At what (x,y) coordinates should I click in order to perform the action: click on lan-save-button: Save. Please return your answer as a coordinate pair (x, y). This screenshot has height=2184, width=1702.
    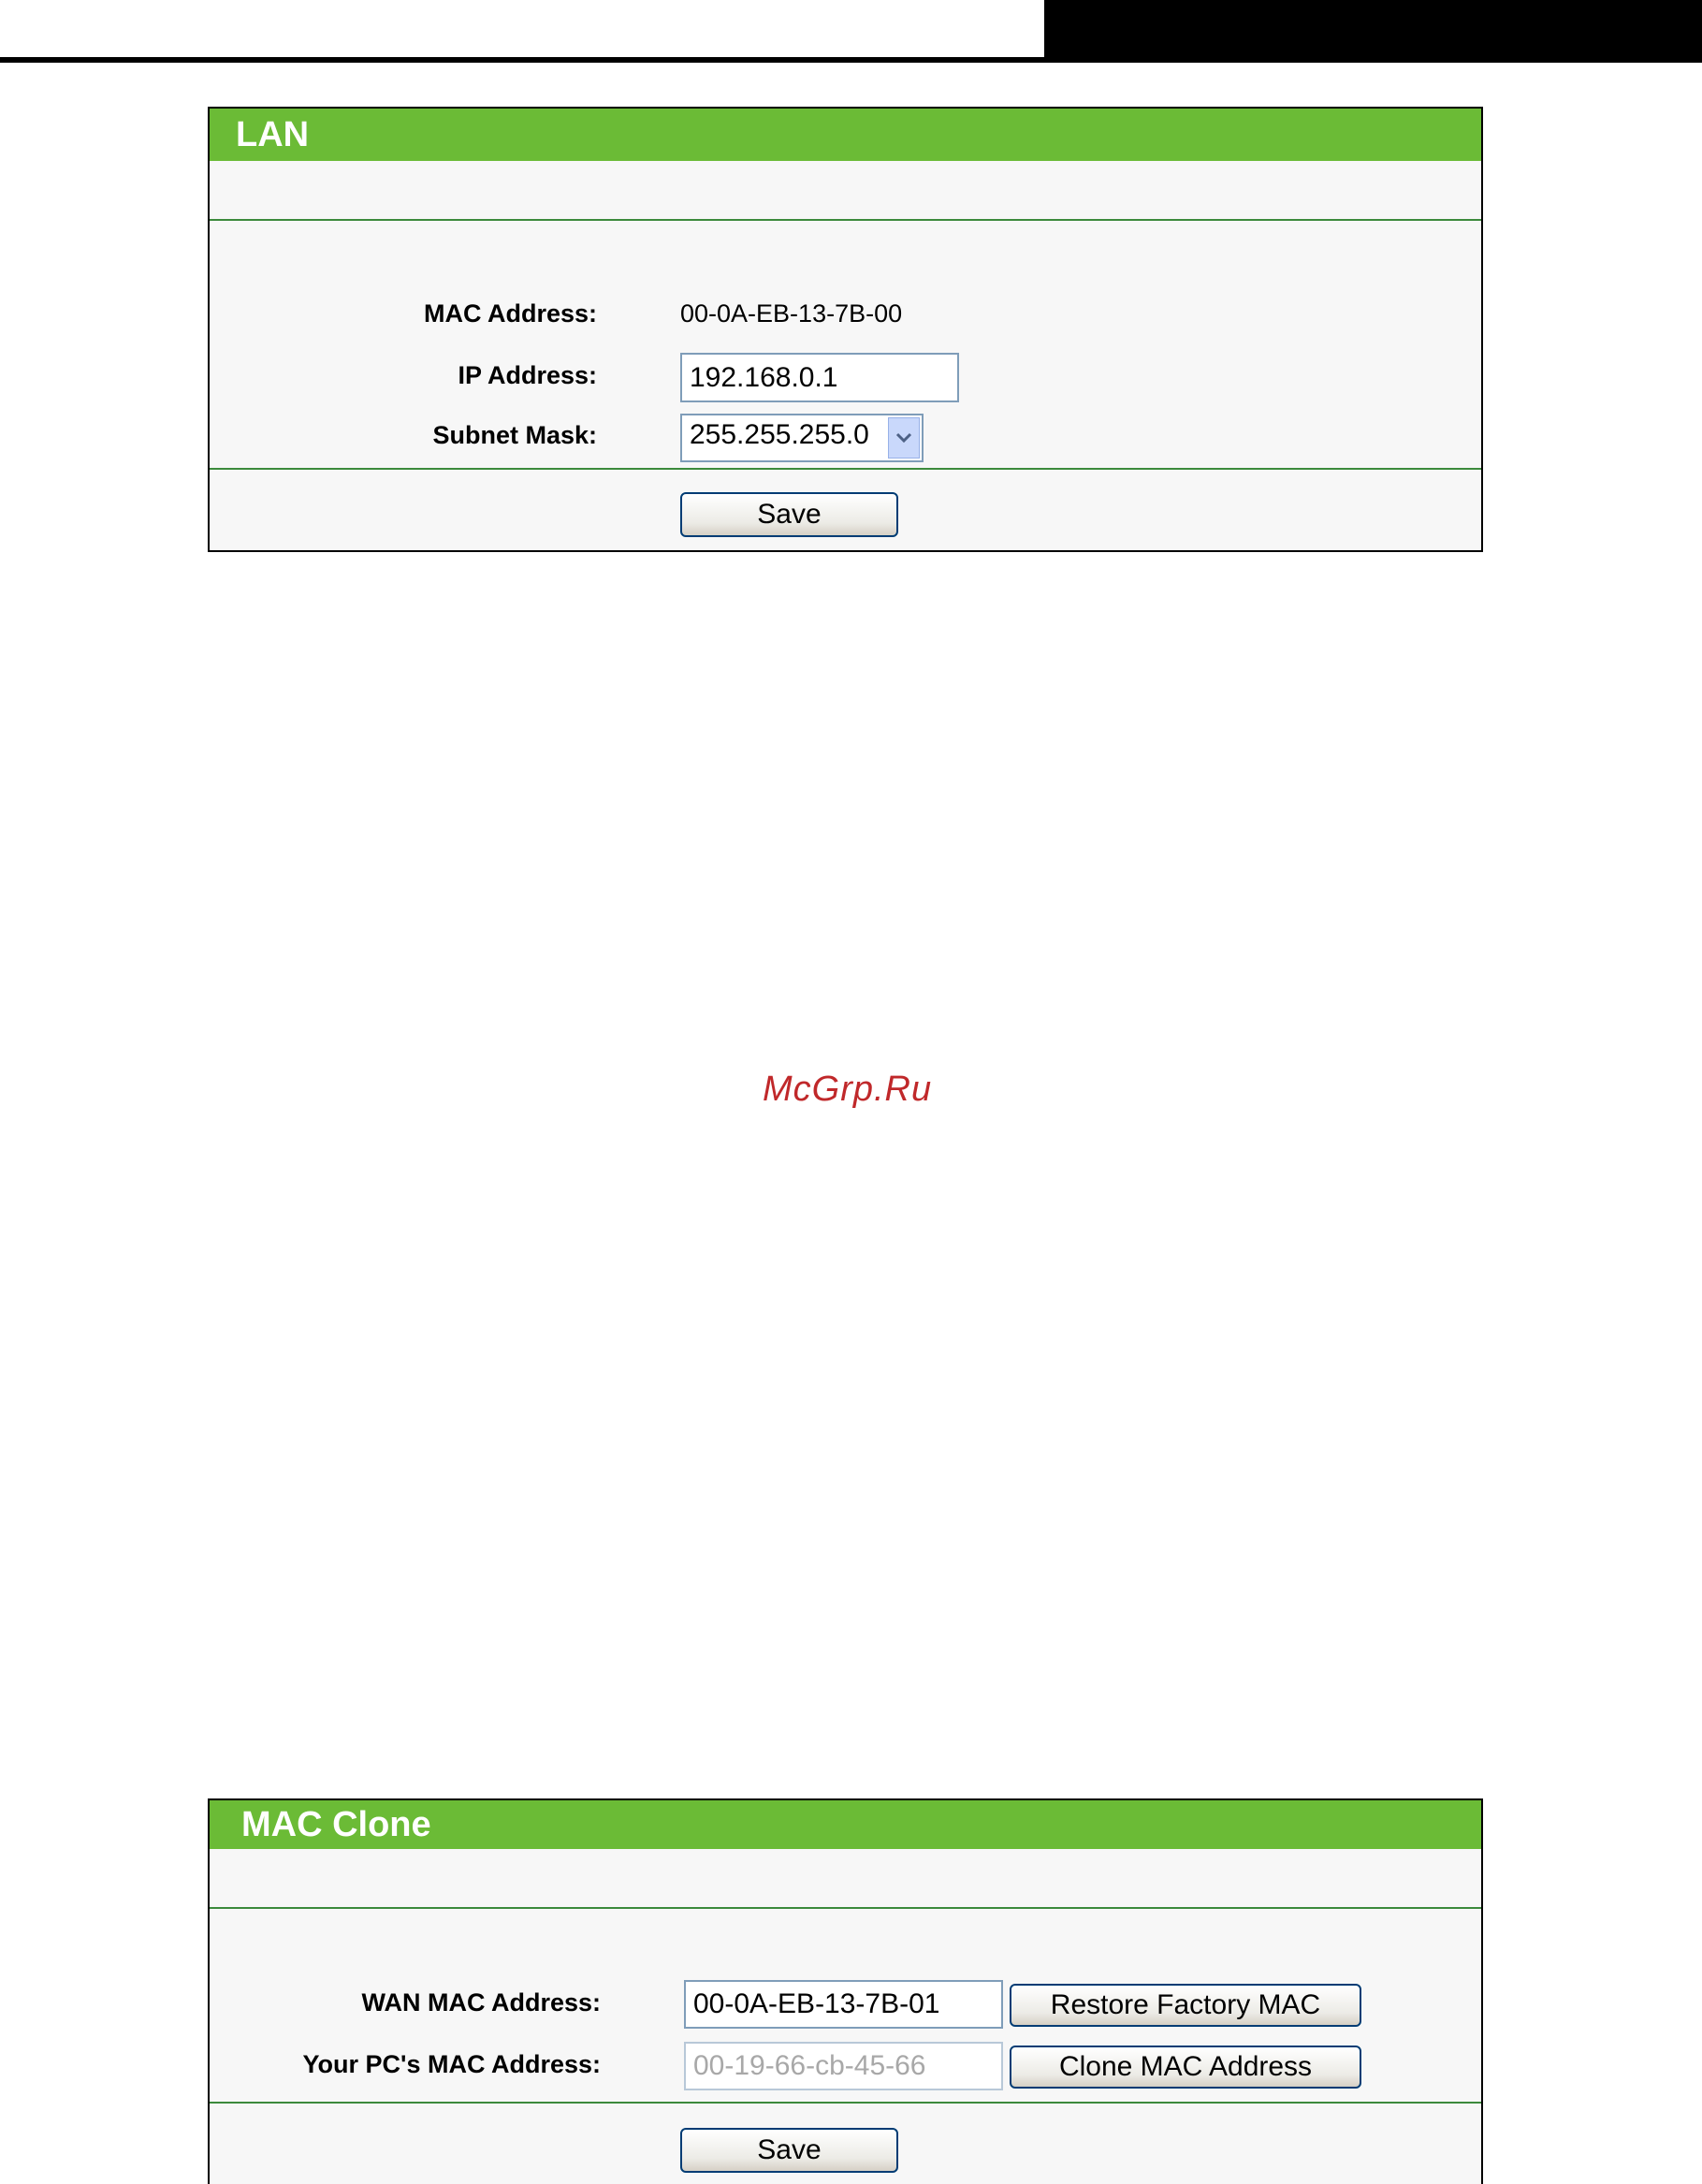
    Looking at the image, I should click on (789, 514).